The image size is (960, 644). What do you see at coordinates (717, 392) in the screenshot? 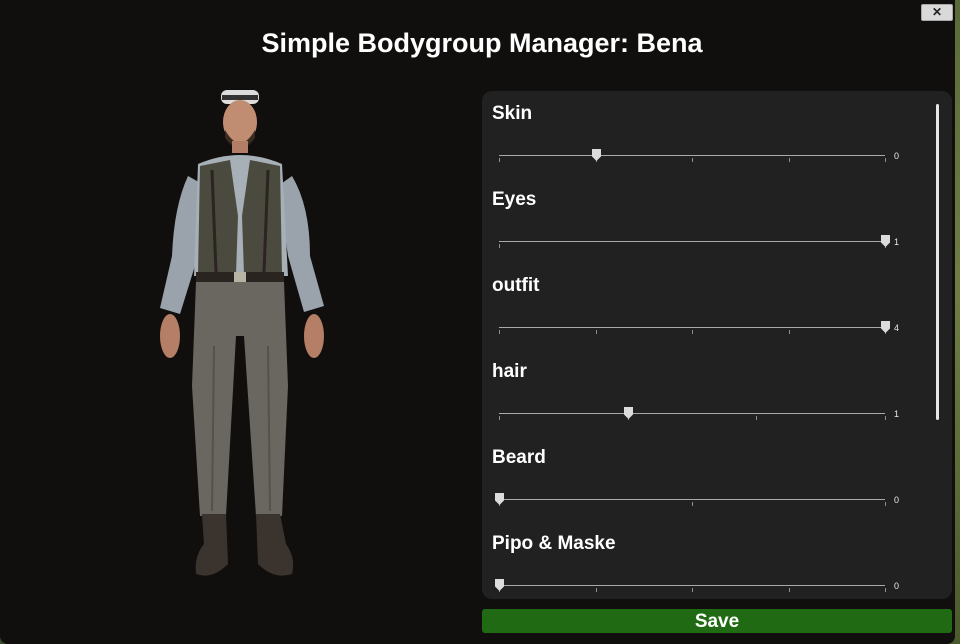
I see `bodygroup-row: hair 1` at bounding box center [717, 392].